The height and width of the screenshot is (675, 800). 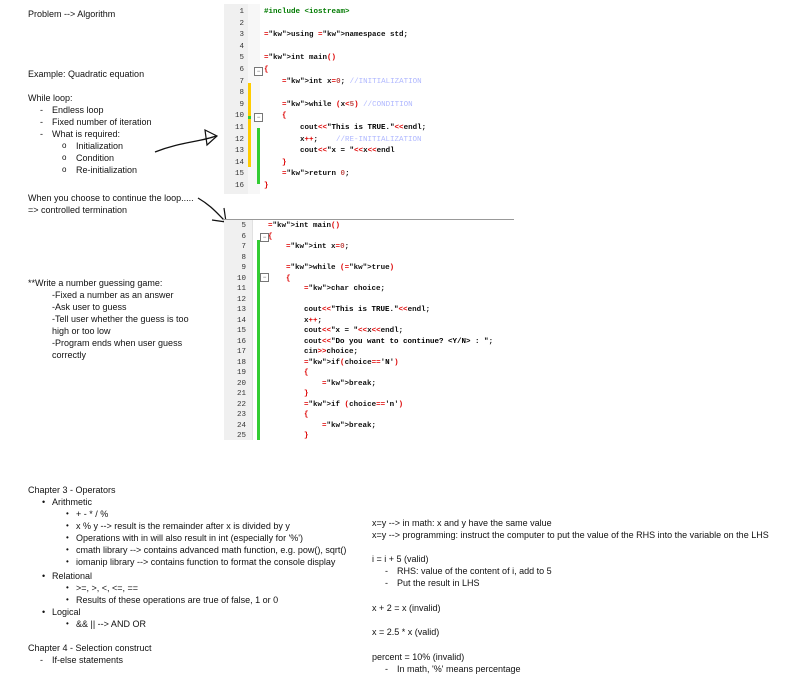 What do you see at coordinates (241, 373) in the screenshot?
I see `line-number: 19` at bounding box center [241, 373].